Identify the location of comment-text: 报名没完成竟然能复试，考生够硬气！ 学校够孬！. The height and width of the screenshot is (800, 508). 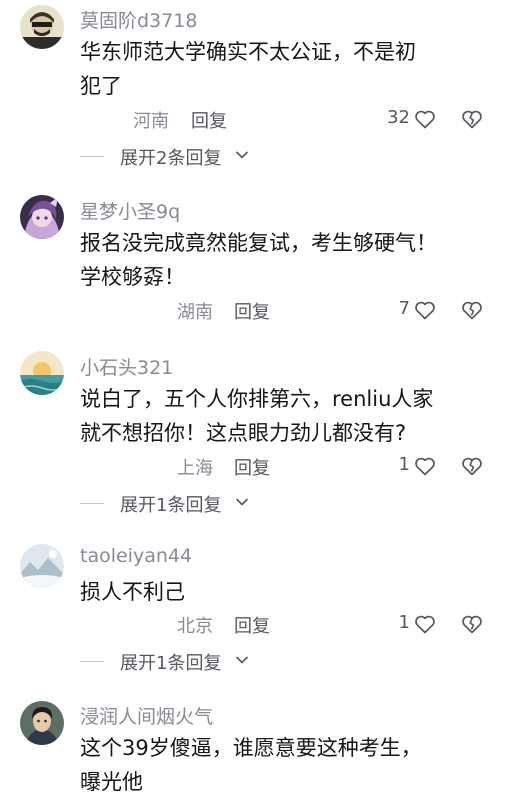
(285, 260).